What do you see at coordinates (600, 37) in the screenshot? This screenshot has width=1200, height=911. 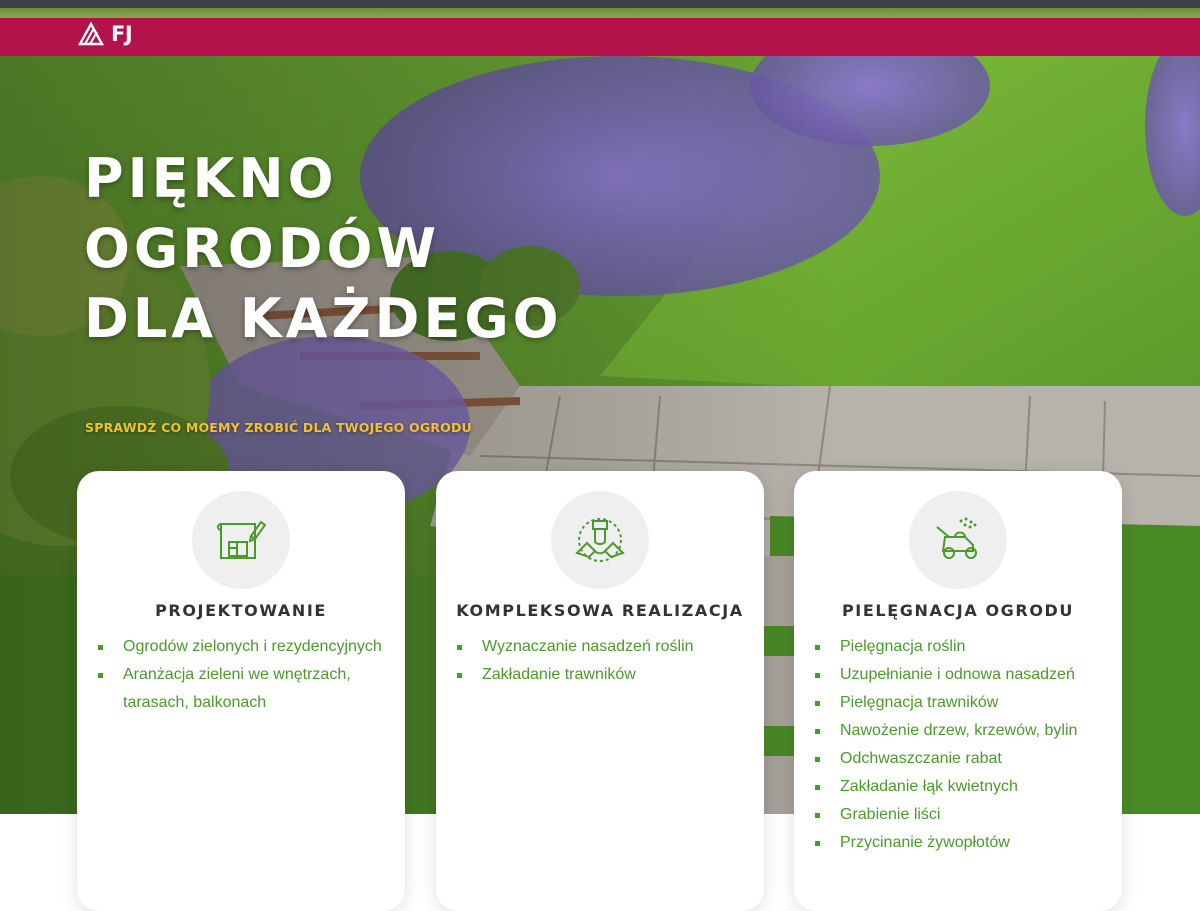 I see `top-bar: FJ` at bounding box center [600, 37].